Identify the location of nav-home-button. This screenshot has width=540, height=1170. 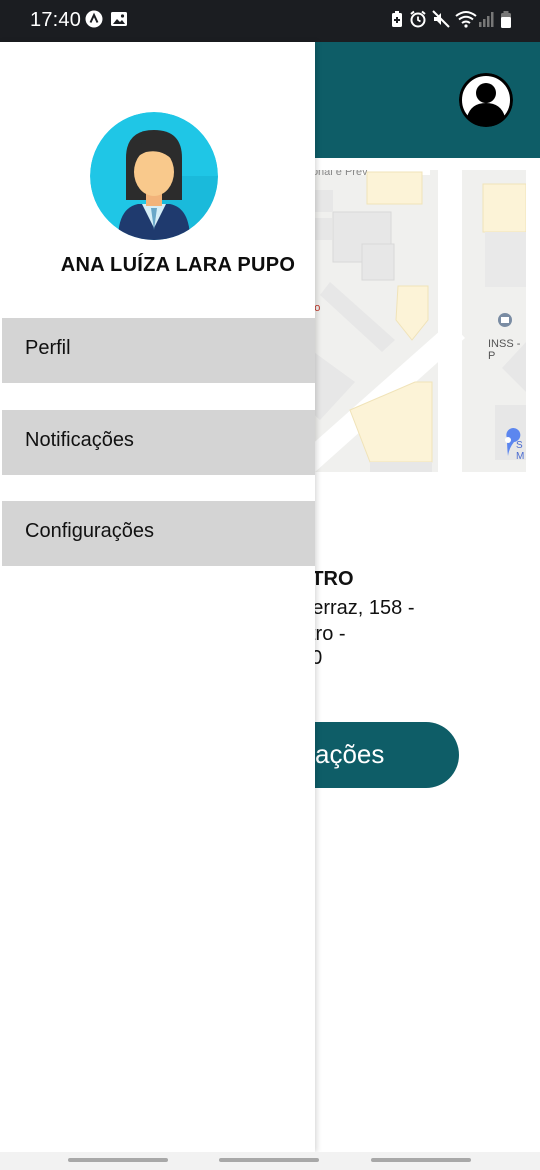
(269, 1160).